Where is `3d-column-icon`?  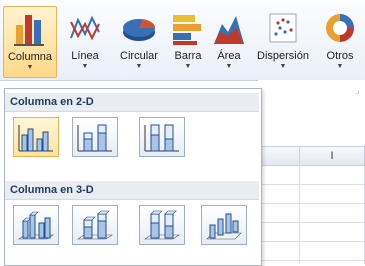
3d-column-icon is located at coordinates (224, 226).